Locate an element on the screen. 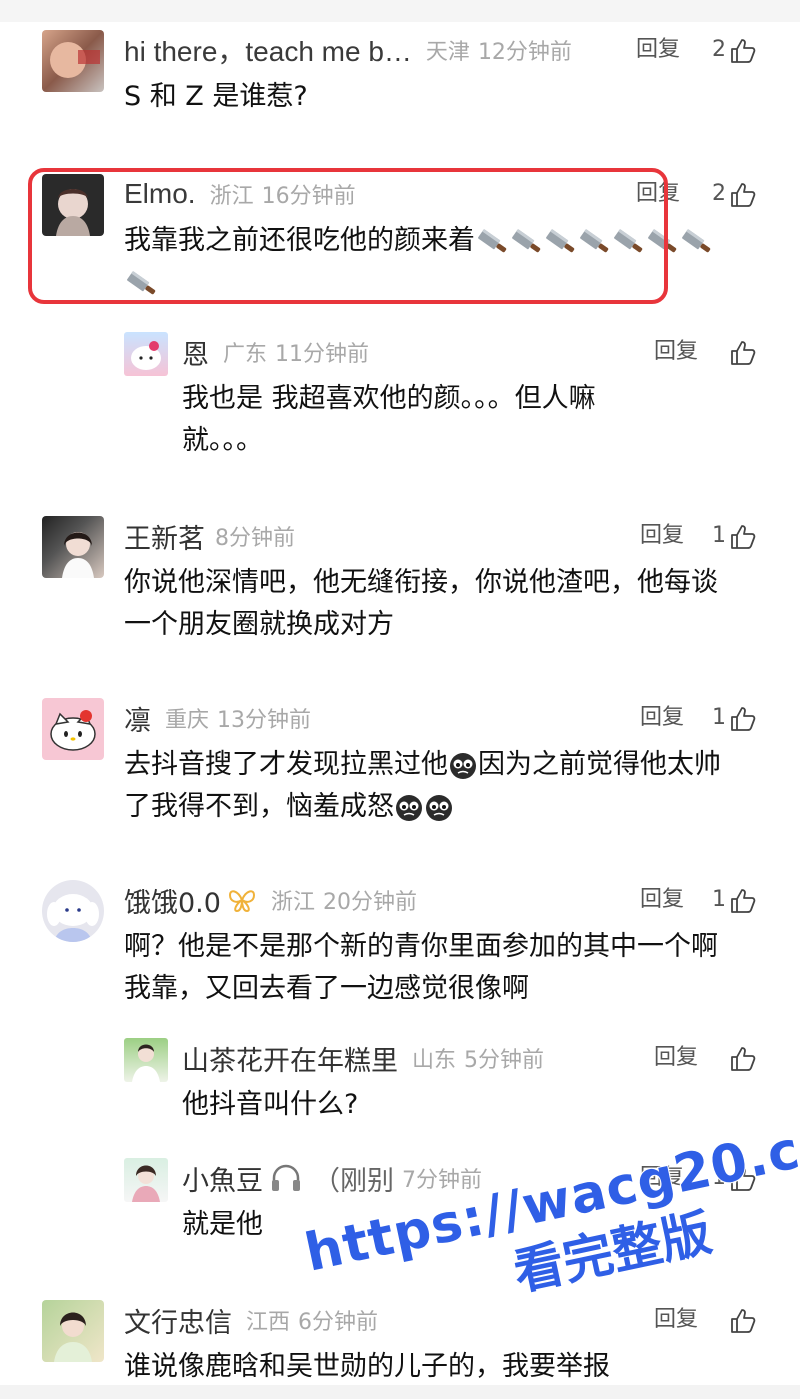 This screenshot has height=1399, width=800. region: 天津 is located at coordinates (447, 52).